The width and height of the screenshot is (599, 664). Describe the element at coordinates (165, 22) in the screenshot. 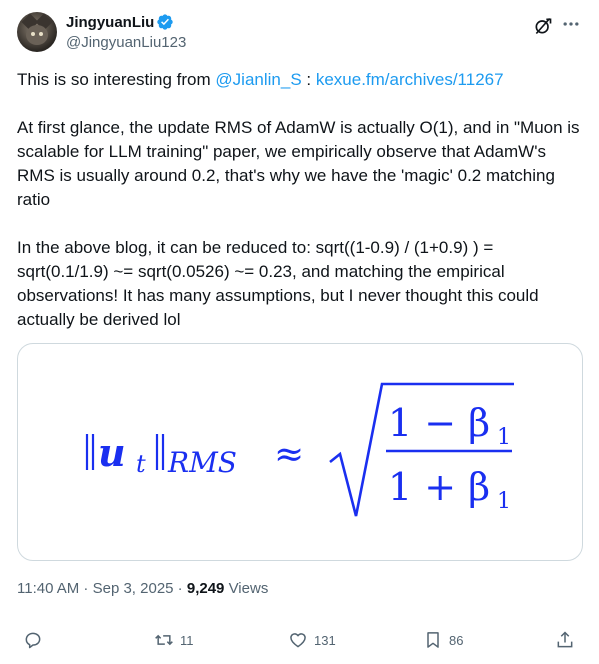

I see `verified-badge-icon` at that location.